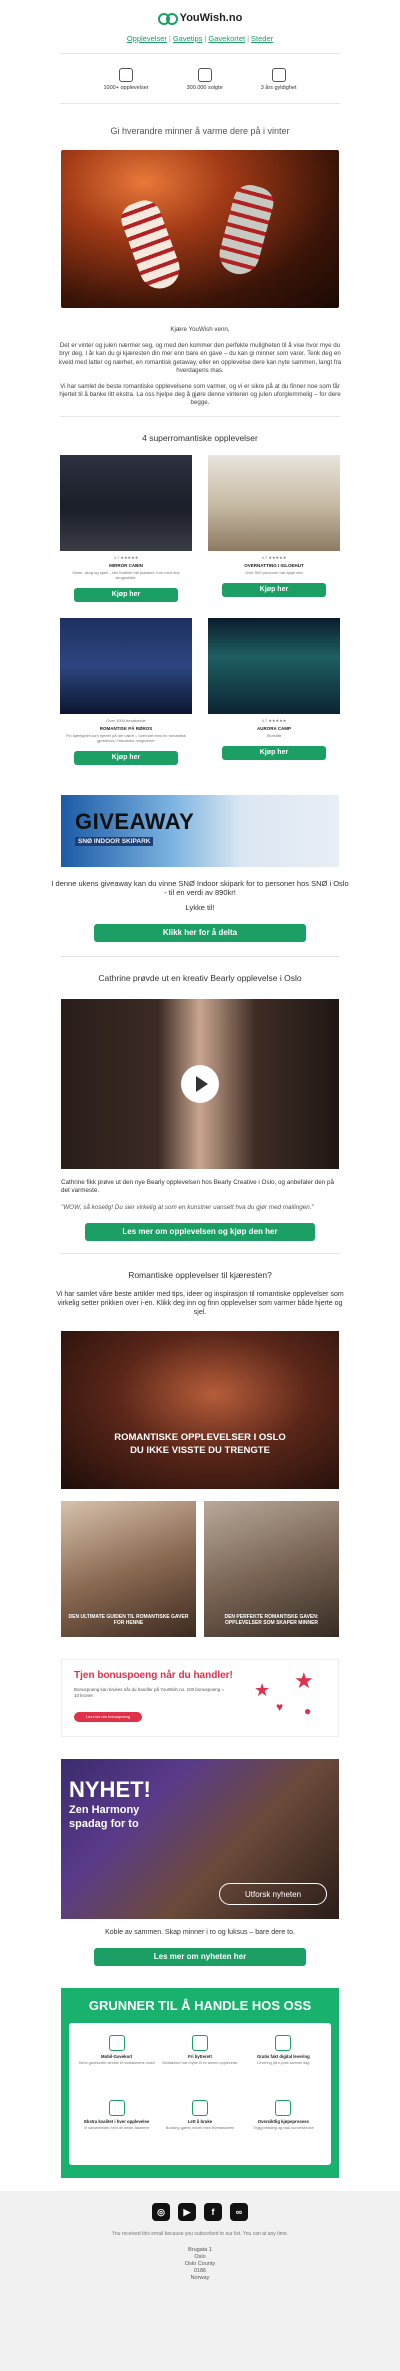  I want to click on bonus-title: Tjen bonuspoeng når du handler!, so click(153, 1675).